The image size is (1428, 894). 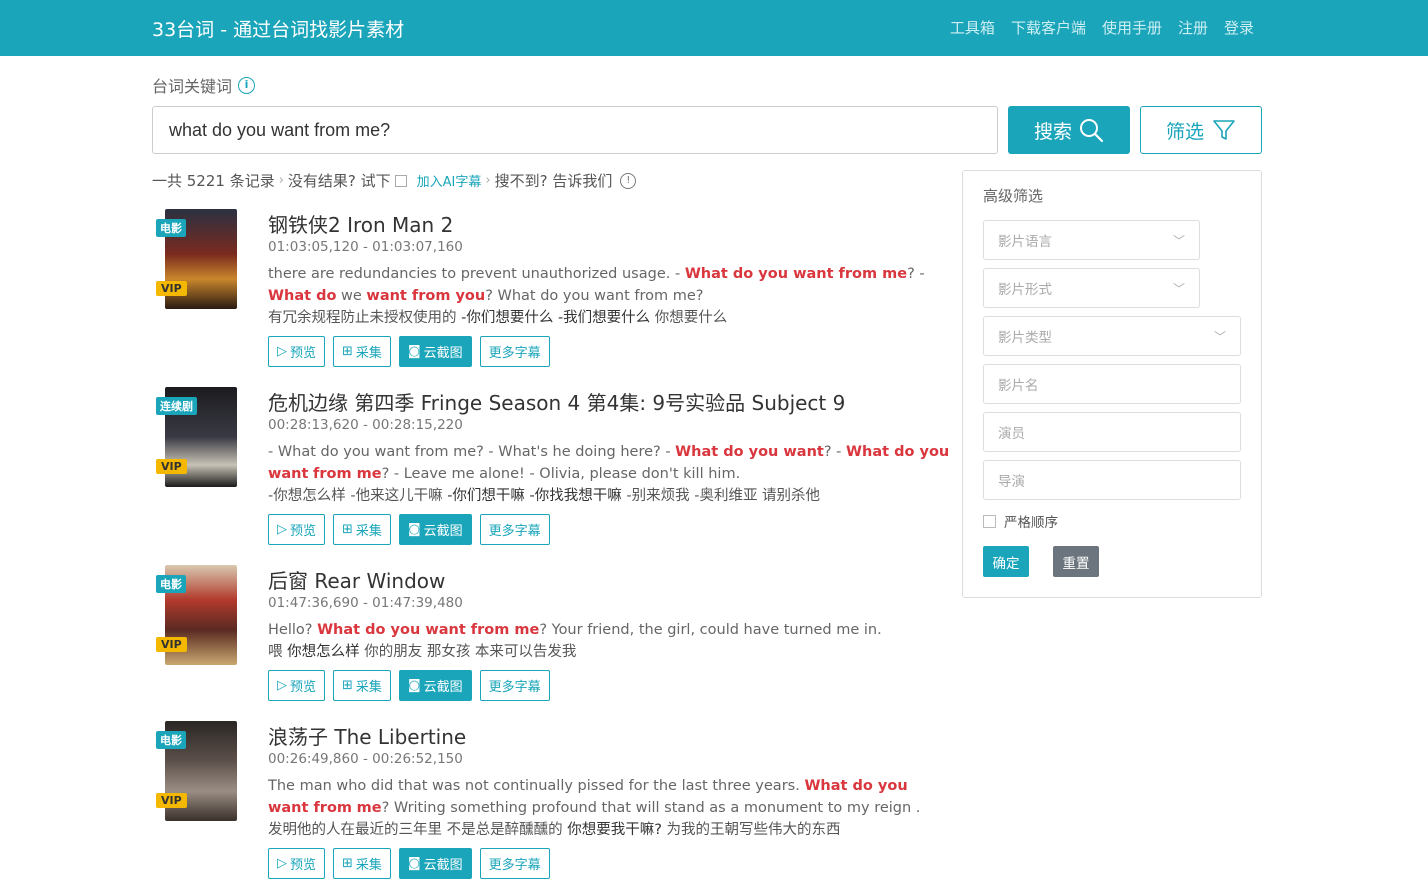 I want to click on subtitle-match: What do you want, so click(x=749, y=452).